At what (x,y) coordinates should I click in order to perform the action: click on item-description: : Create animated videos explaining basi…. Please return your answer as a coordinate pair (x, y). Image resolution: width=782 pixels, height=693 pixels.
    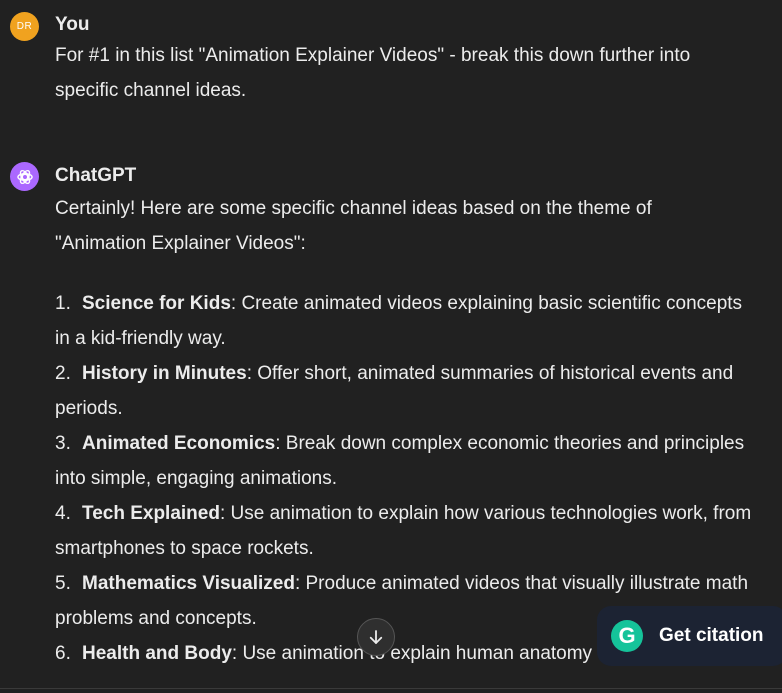
    Looking at the image, I should click on (486, 303).